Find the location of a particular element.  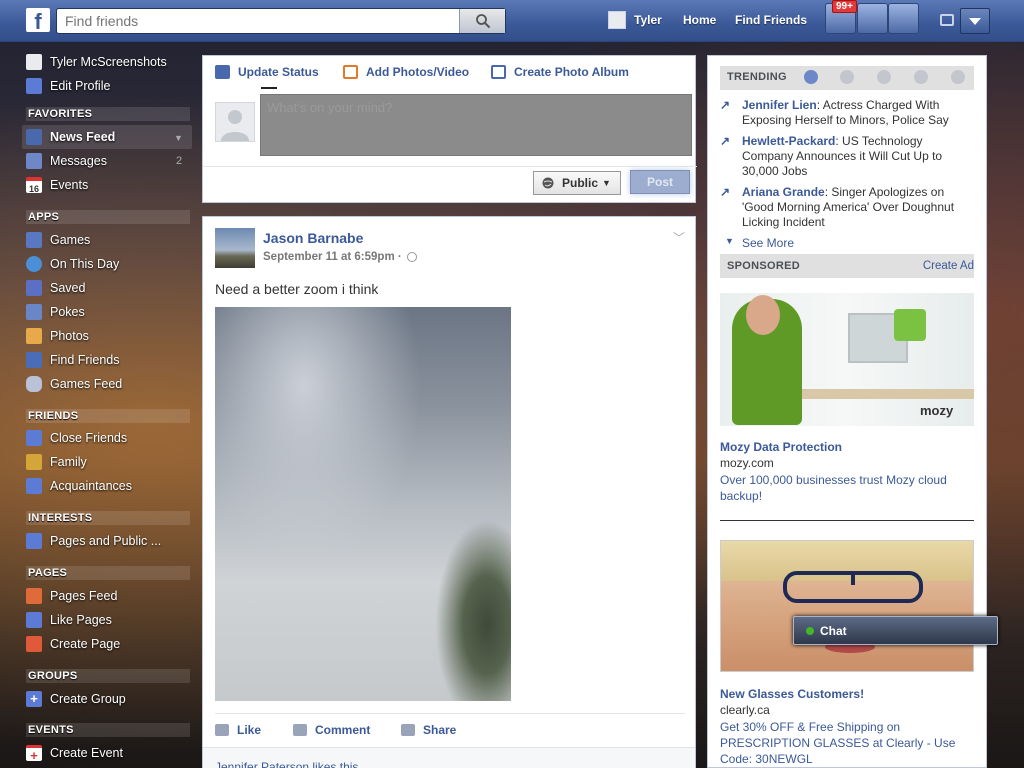

search-box is located at coordinates (281, 21).